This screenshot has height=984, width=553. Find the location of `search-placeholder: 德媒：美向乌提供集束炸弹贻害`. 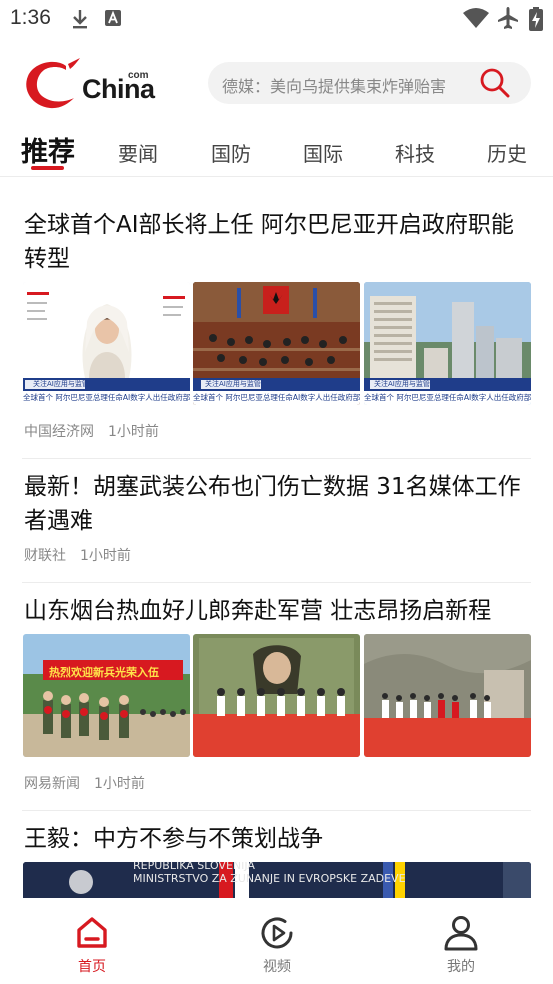

search-placeholder: 德媒：美向乌提供集束炸弹贻害 is located at coordinates (334, 86).